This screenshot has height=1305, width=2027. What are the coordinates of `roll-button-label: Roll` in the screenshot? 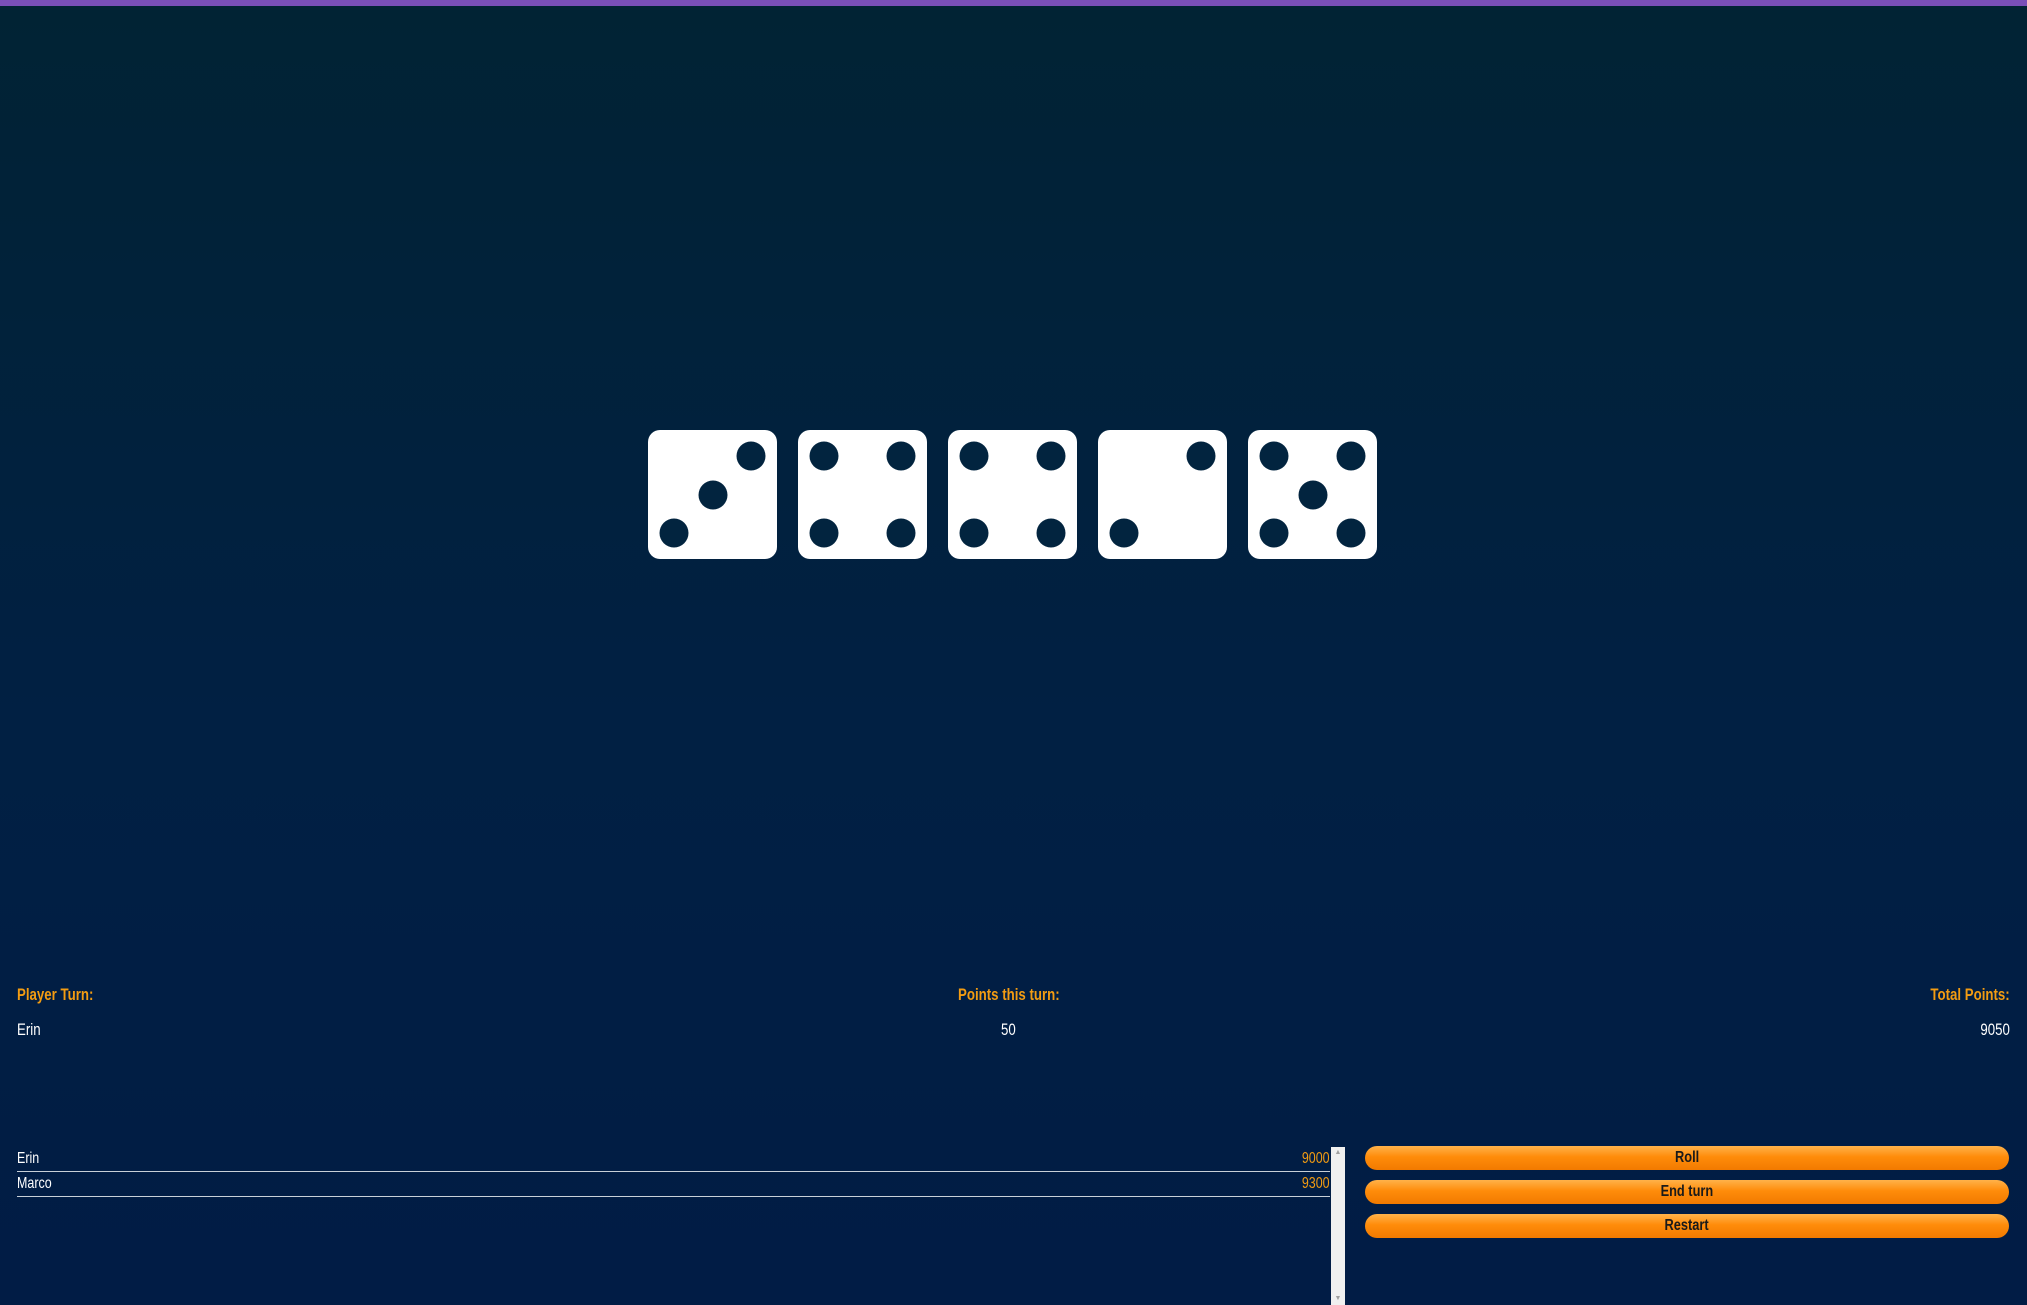 It's located at (1687, 1157).